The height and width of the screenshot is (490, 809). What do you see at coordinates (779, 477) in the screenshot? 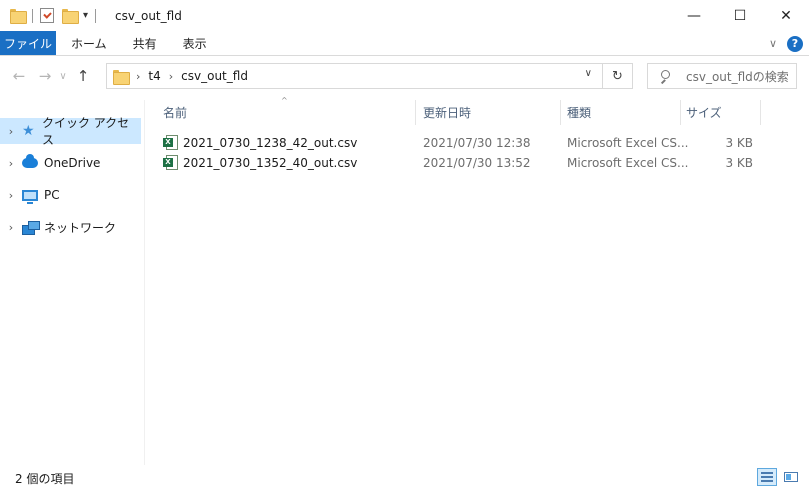
I see `view-switcher` at bounding box center [779, 477].